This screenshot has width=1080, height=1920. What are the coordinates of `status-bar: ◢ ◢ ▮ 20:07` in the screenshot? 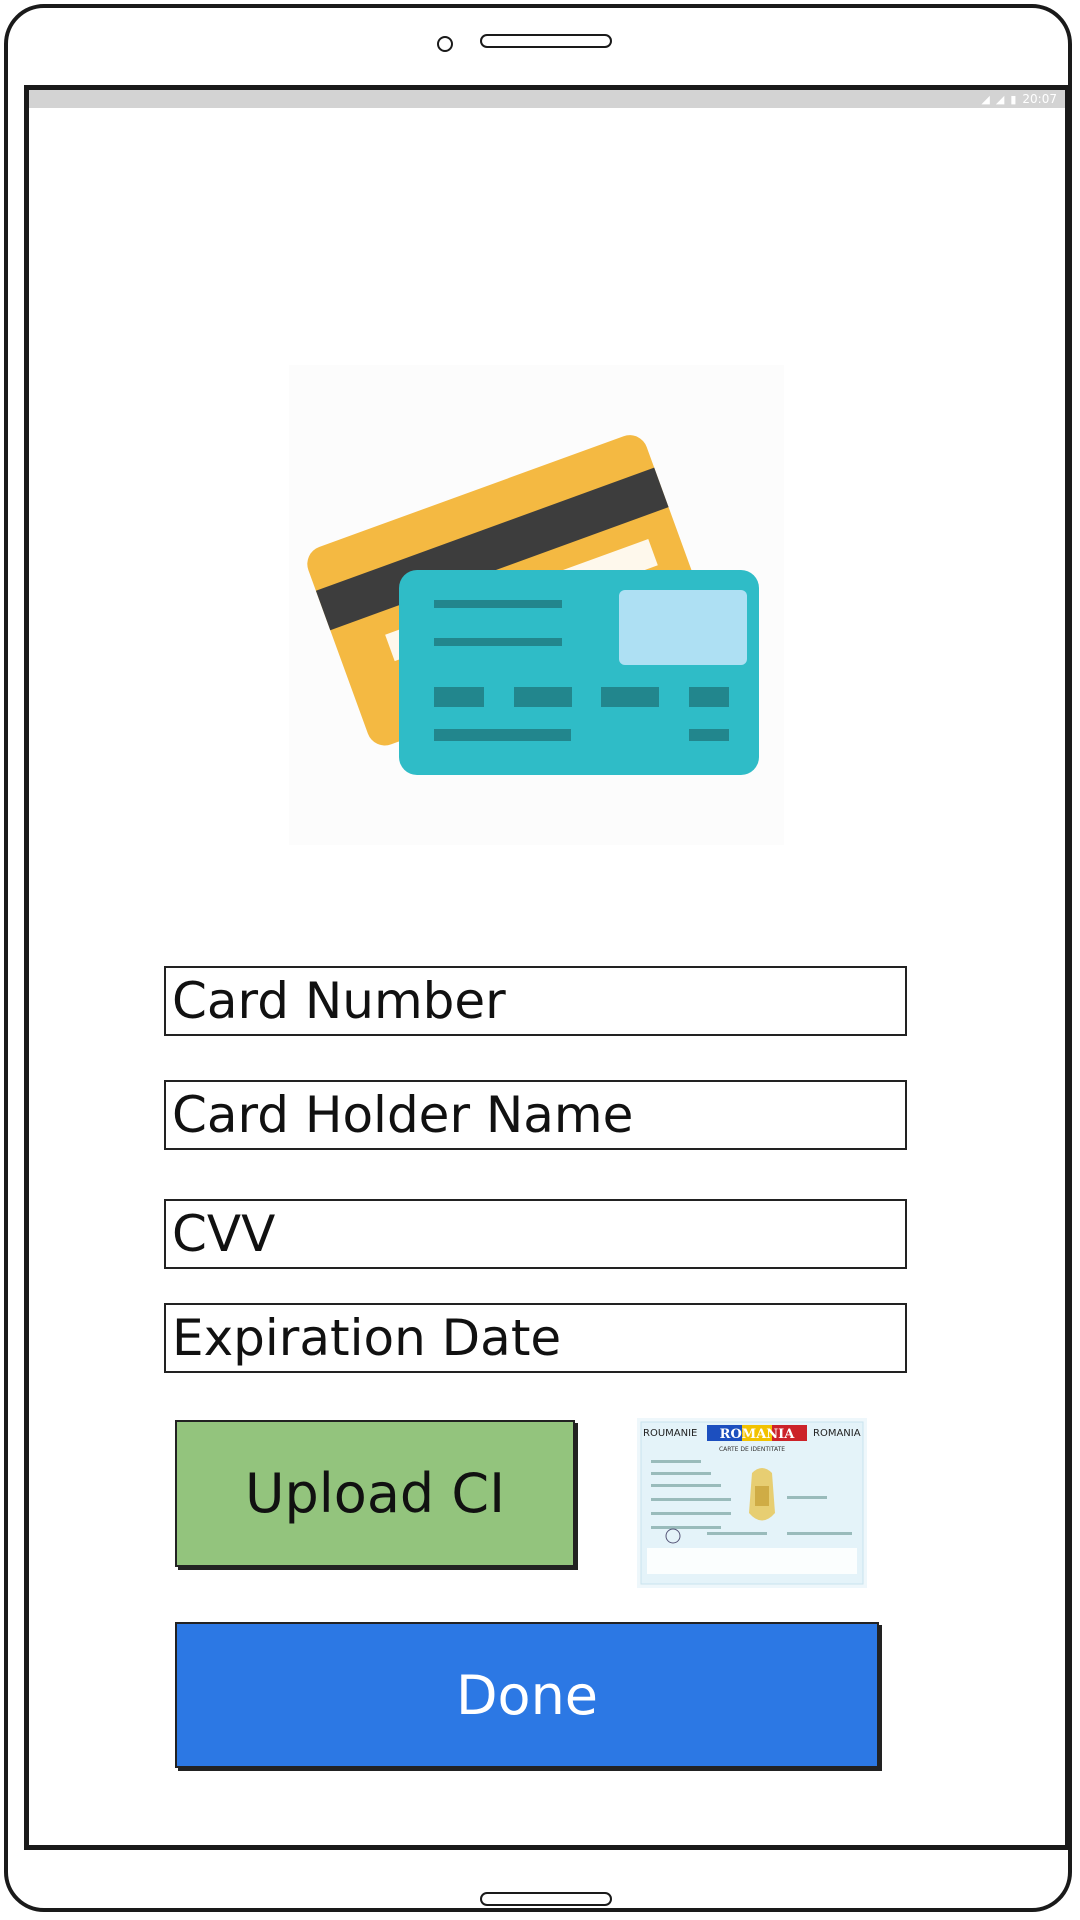 It's located at (547, 99).